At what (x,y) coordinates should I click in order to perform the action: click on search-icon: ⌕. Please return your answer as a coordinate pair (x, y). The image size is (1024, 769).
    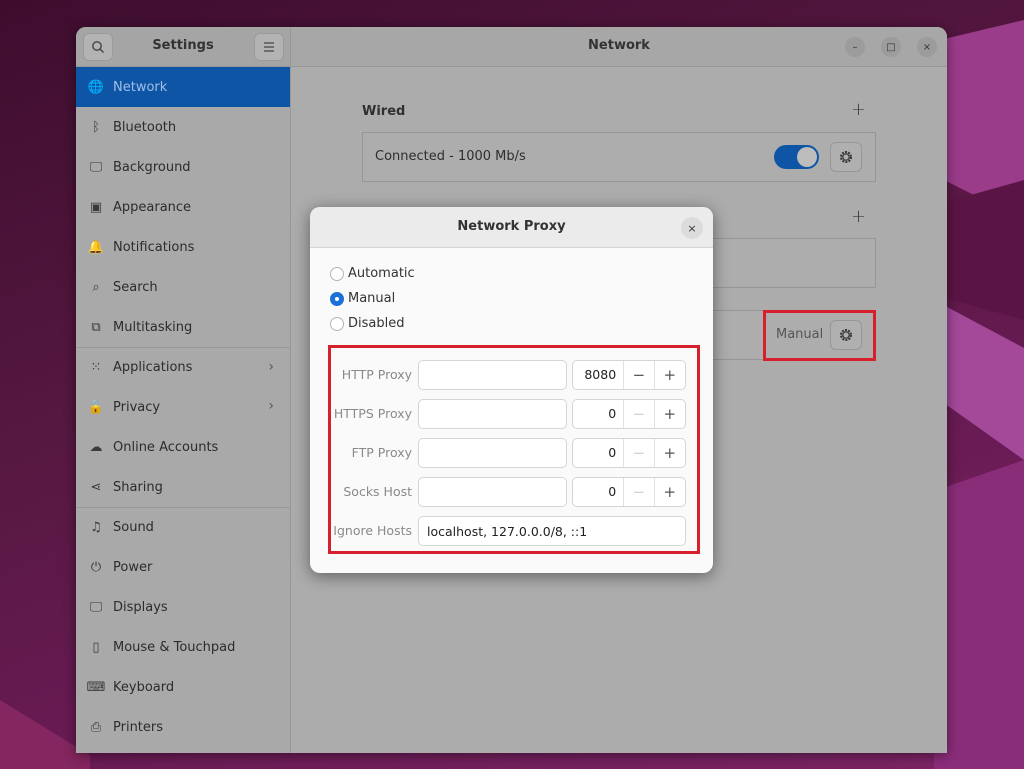
    Looking at the image, I should click on (96, 287).